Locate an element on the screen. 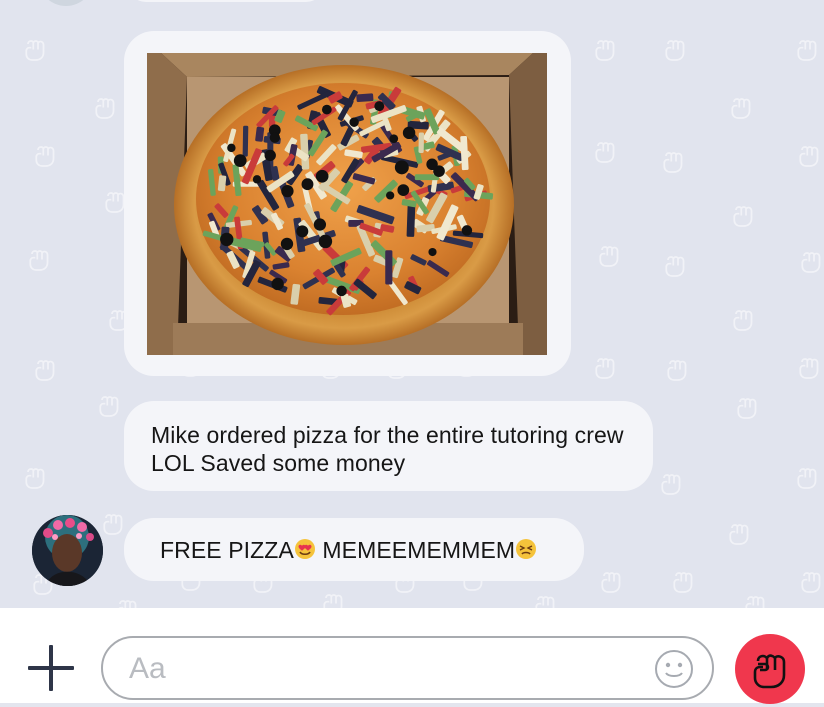  avatar is located at coordinates (67, 550).